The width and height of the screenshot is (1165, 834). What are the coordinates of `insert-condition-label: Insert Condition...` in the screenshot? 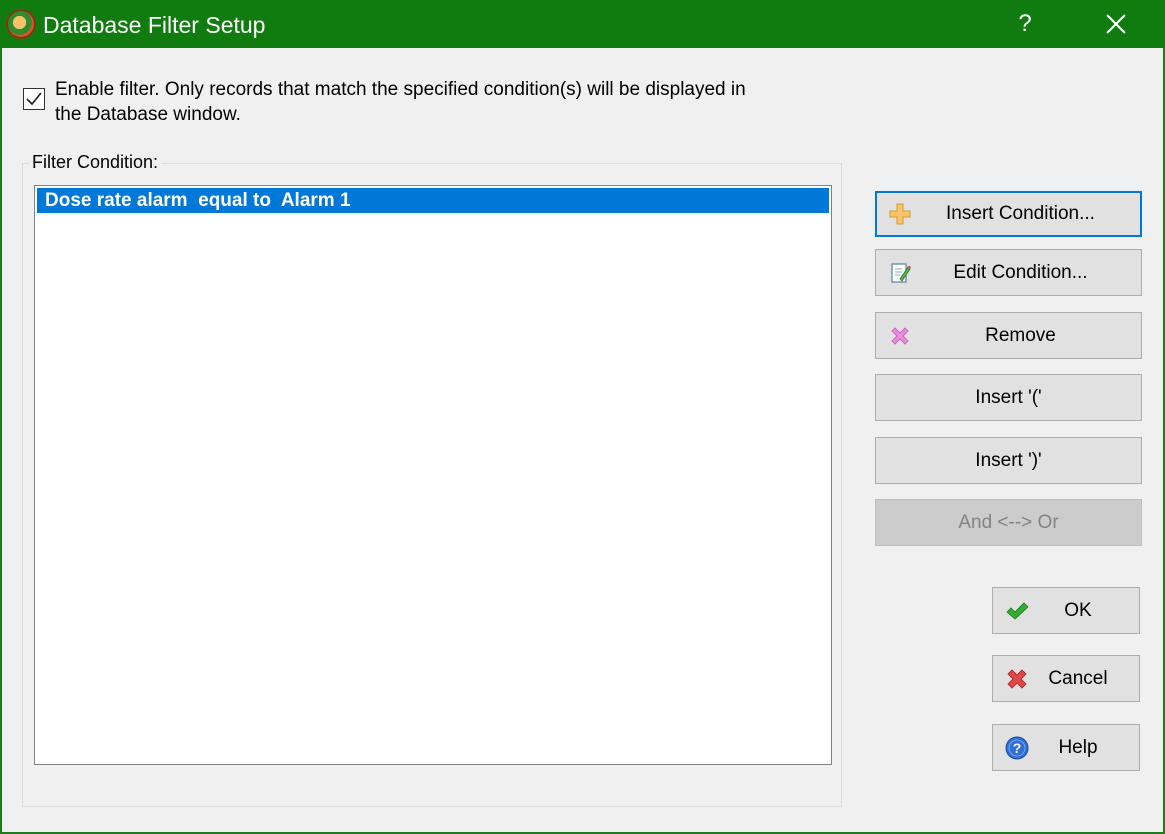 It's located at (1020, 213).